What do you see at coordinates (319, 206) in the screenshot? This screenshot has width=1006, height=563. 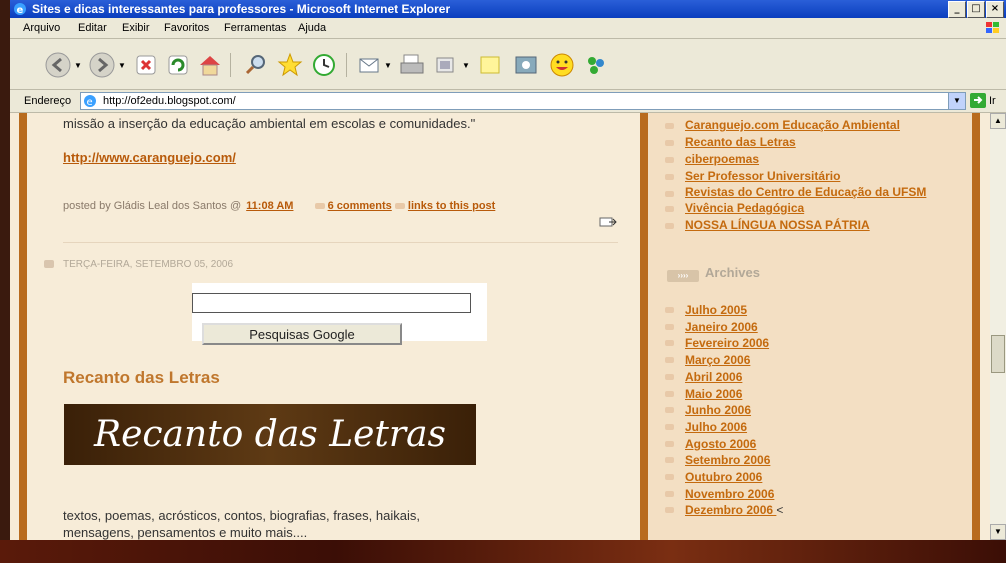 I see `comment-icon` at bounding box center [319, 206].